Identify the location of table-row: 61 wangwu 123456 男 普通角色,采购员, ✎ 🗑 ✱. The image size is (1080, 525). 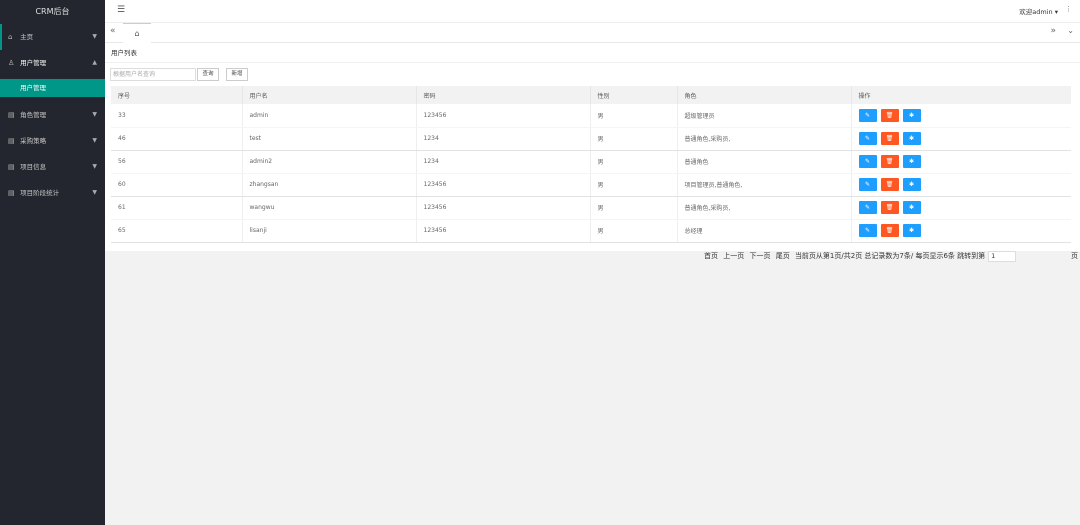
(591, 208).